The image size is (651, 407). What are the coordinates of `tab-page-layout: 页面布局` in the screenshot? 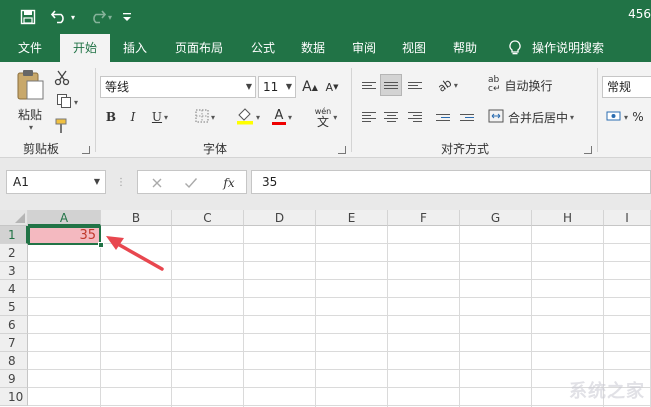 It's located at (199, 48).